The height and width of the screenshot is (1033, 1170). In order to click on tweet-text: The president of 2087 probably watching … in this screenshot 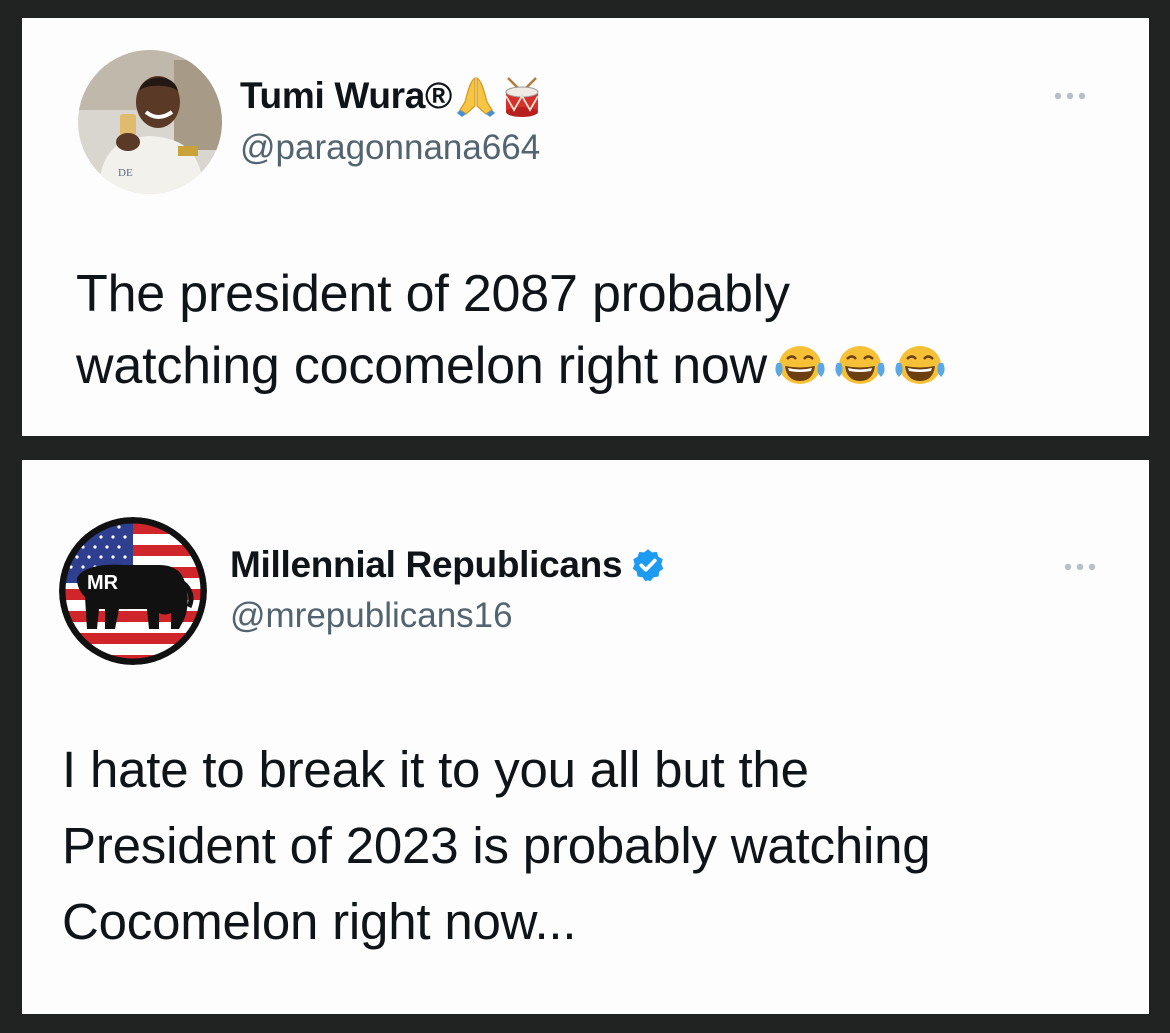, I will do `click(601, 330)`.